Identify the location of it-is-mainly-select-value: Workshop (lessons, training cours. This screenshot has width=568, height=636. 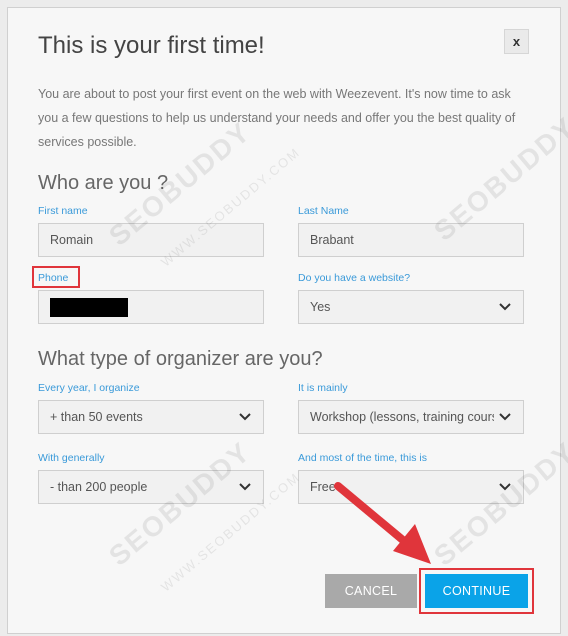
(402, 417).